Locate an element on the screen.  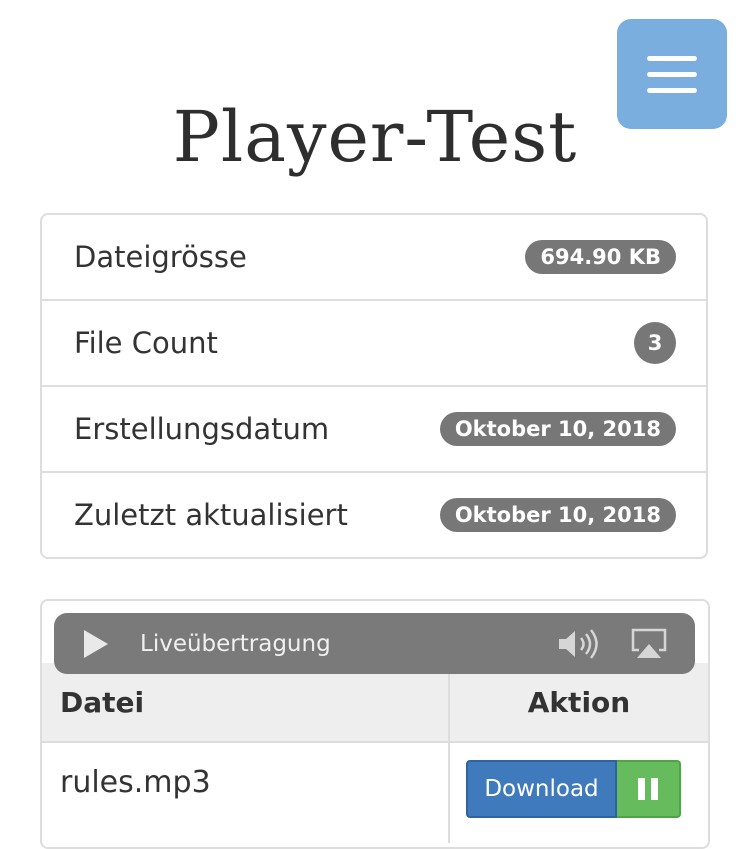
table-header: Datei Aktion is located at coordinates (375, 703).